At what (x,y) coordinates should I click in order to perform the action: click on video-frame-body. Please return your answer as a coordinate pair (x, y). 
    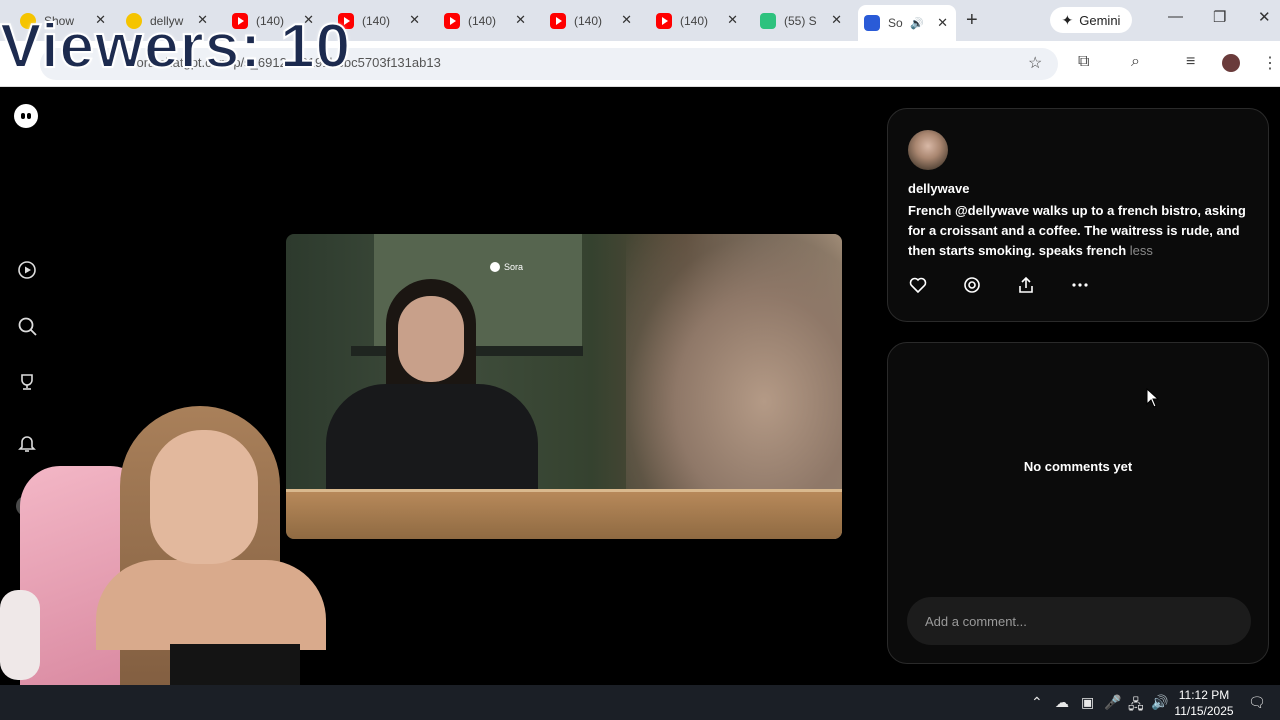
    Looking at the image, I should click on (432, 439).